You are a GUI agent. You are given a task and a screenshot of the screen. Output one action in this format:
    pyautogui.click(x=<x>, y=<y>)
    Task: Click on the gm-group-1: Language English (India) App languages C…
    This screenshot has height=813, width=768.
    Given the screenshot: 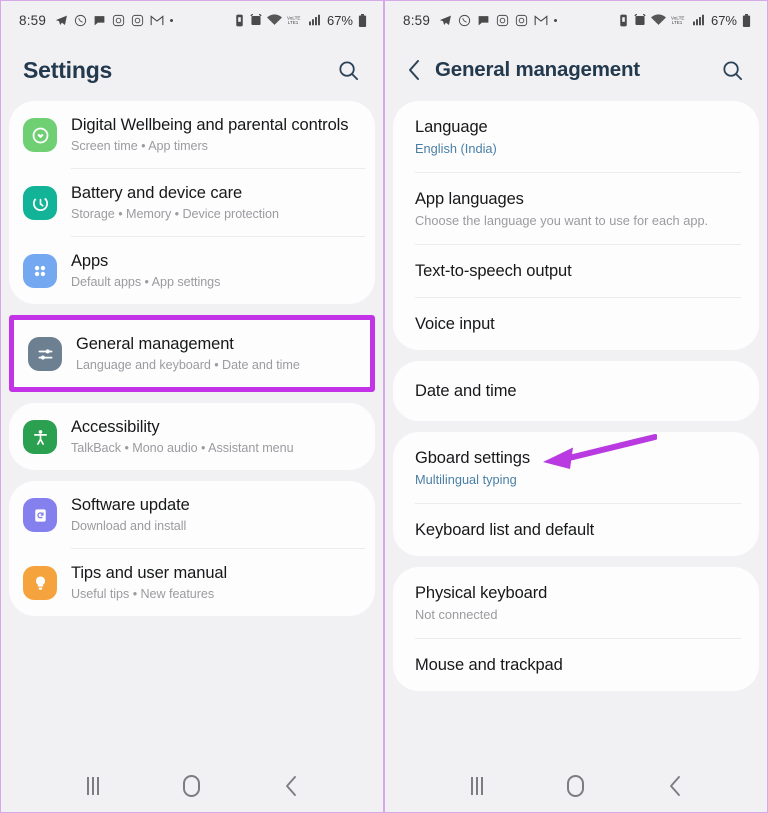 What is the action you would take?
    pyautogui.click(x=576, y=225)
    